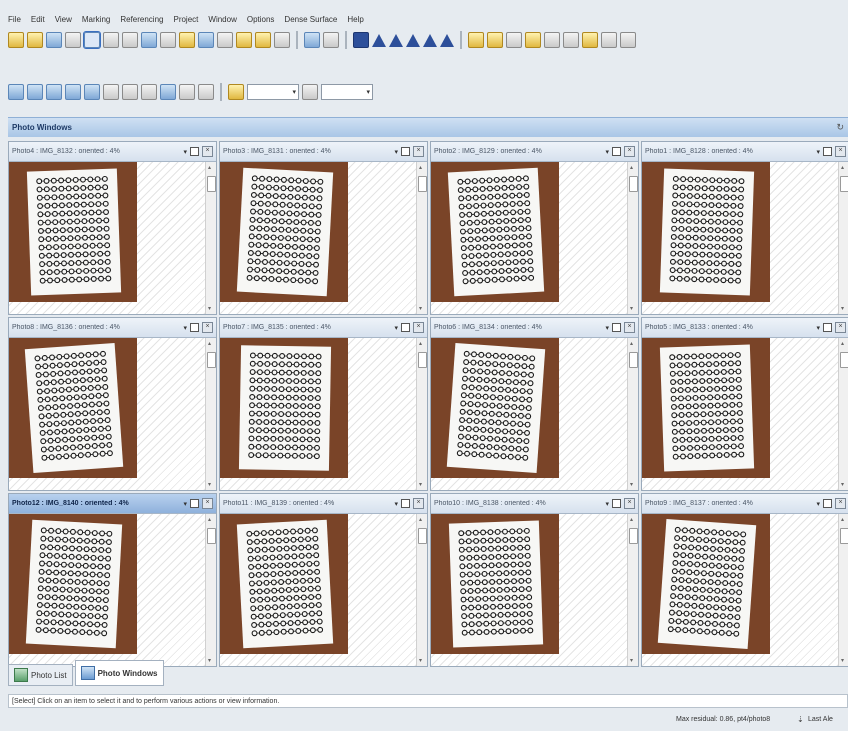 Image resolution: width=848 pixels, height=731 pixels. I want to click on photo-pane: Photo5 : IMG_8133 : oriented : 4% ▾ × ▴ ▾, so click(744, 404).